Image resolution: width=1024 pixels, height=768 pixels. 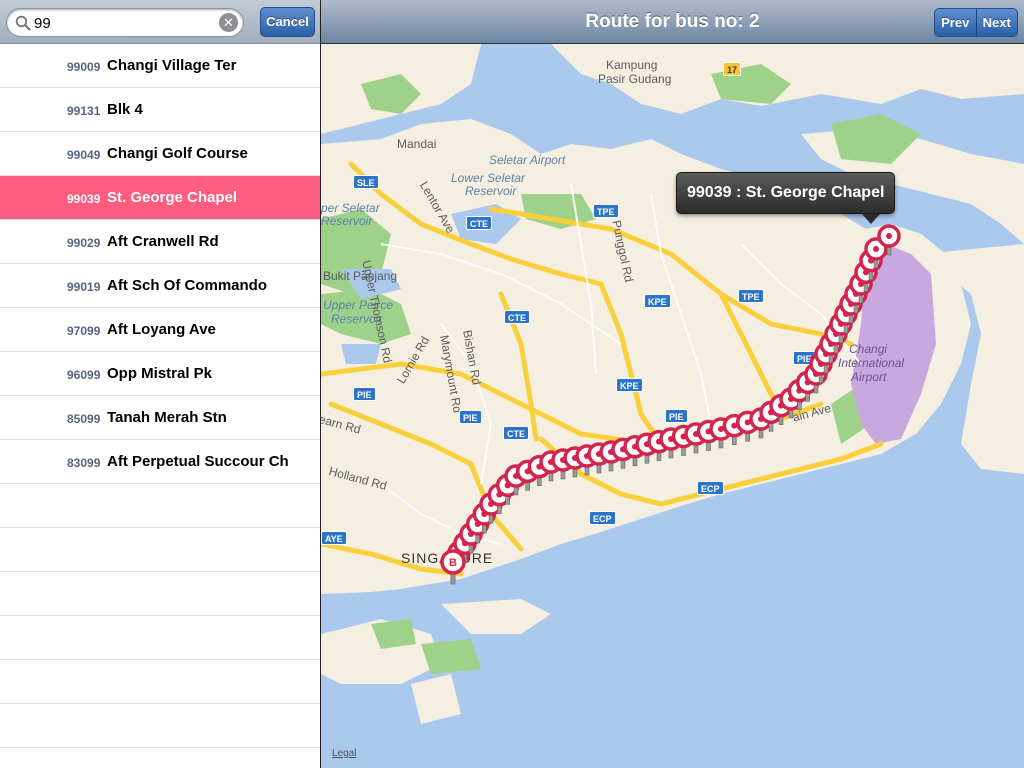 I want to click on list-item: 99029 Aft Cranwell Rd, so click(x=160, y=242).